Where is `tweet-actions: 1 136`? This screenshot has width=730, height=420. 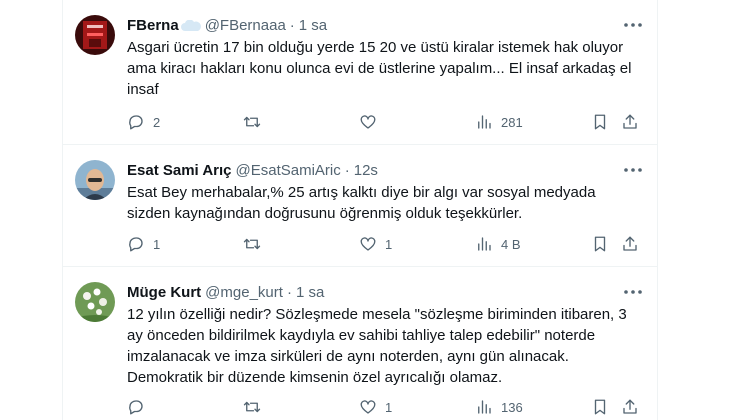
tweet-actions: 1 136 is located at coordinates (387, 407).